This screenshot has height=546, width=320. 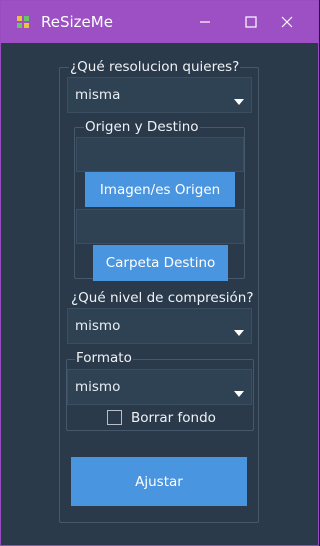 What do you see at coordinates (77, 22) in the screenshot?
I see `window-title: ReSizeMe` at bounding box center [77, 22].